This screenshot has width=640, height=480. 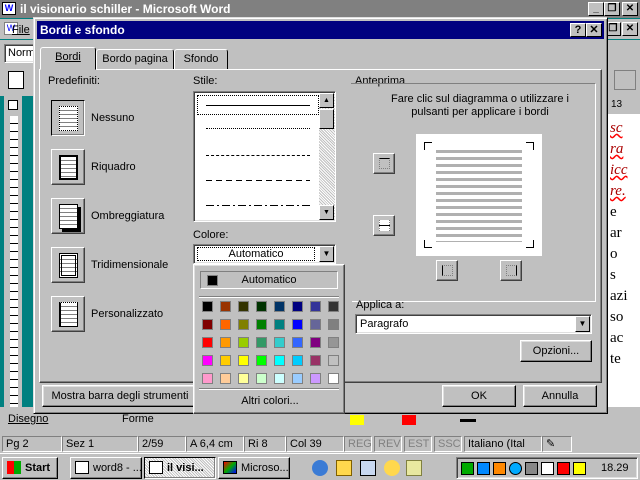 I want to click on cancel-button: Annulla, so click(x=560, y=396).